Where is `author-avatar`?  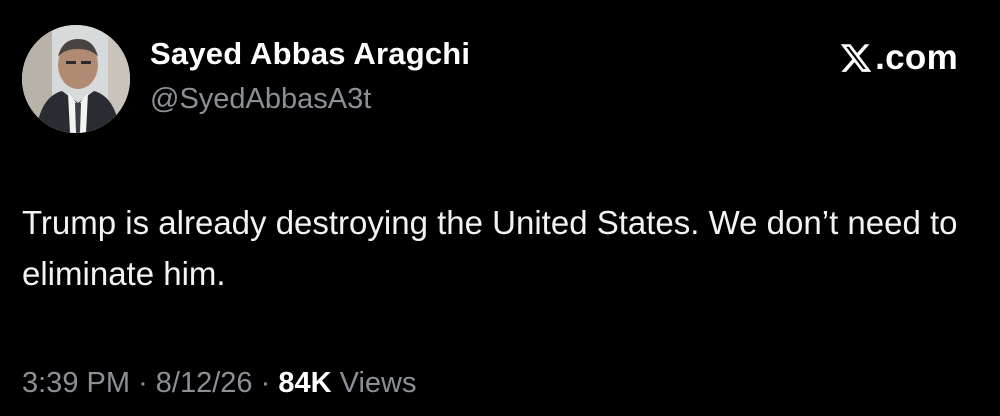 author-avatar is located at coordinates (76, 79).